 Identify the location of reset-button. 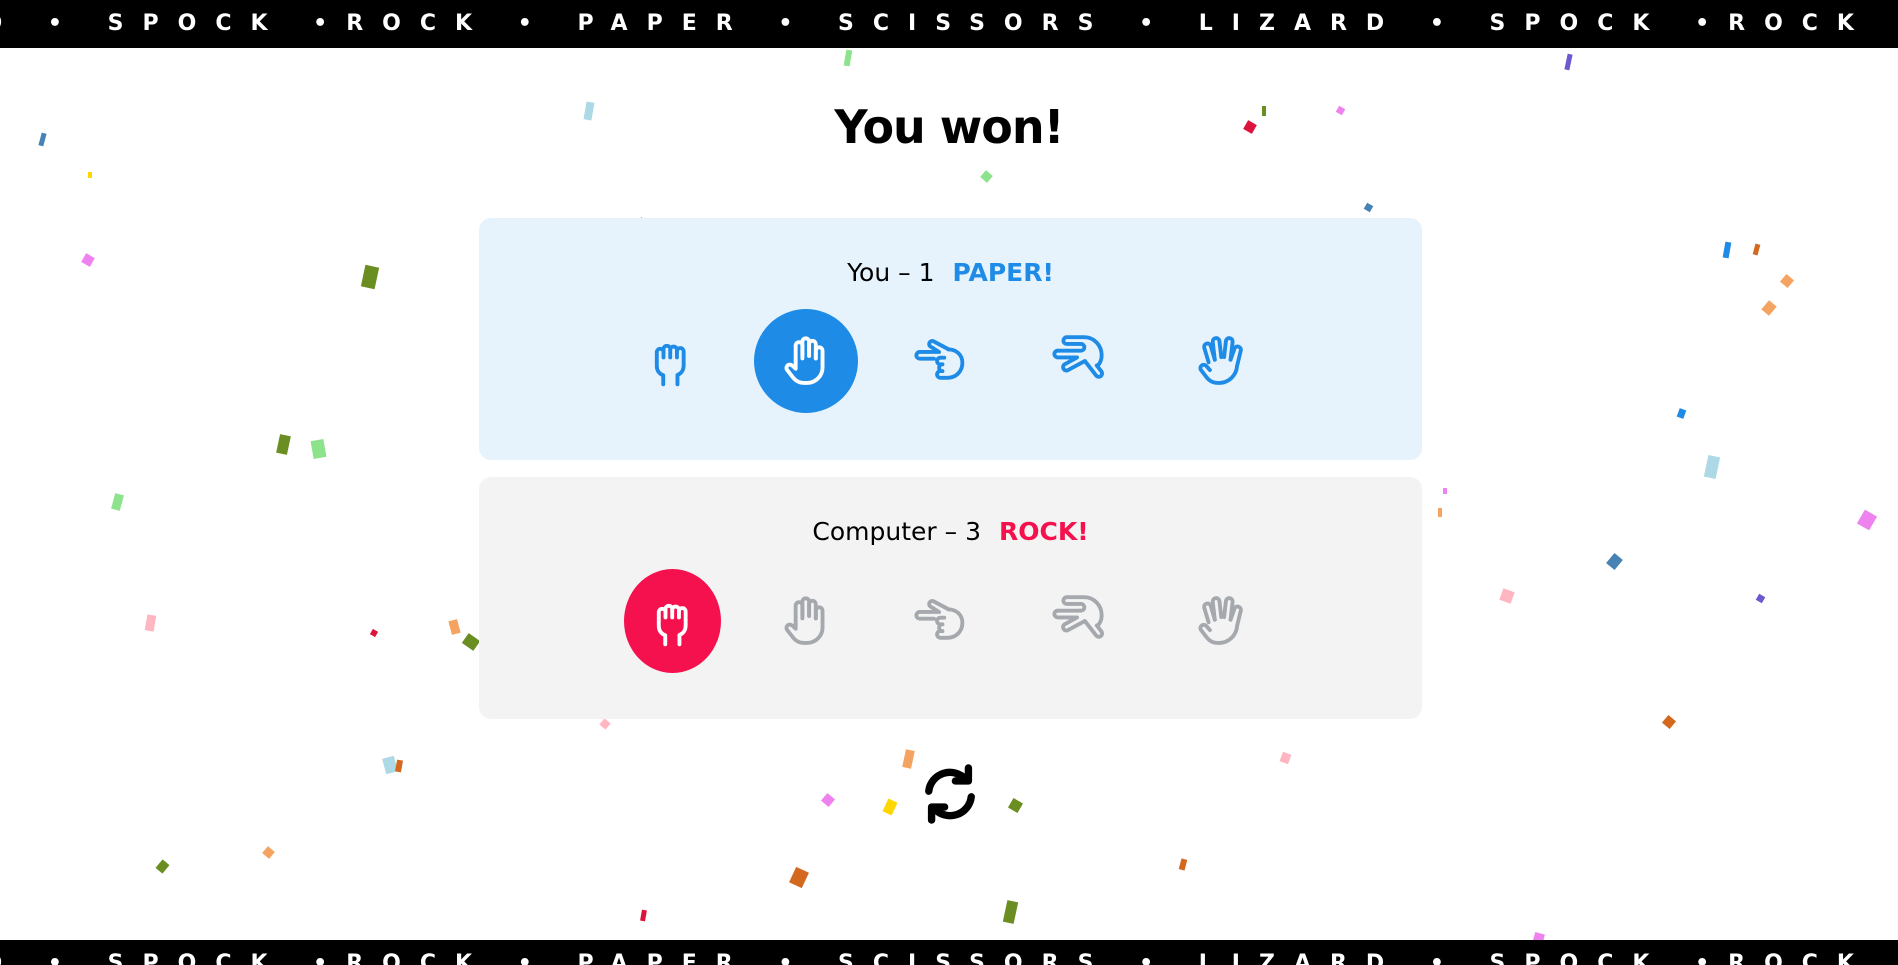
(950, 794).